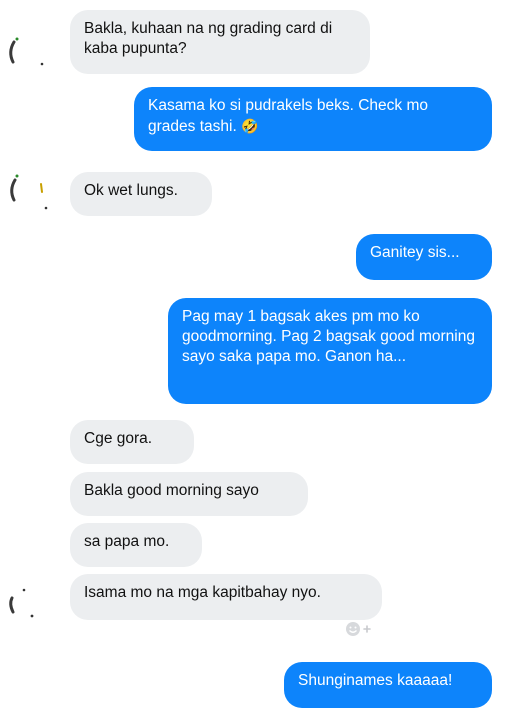  What do you see at coordinates (127, 541) in the screenshot?
I see `message-text: sa papa mo.` at bounding box center [127, 541].